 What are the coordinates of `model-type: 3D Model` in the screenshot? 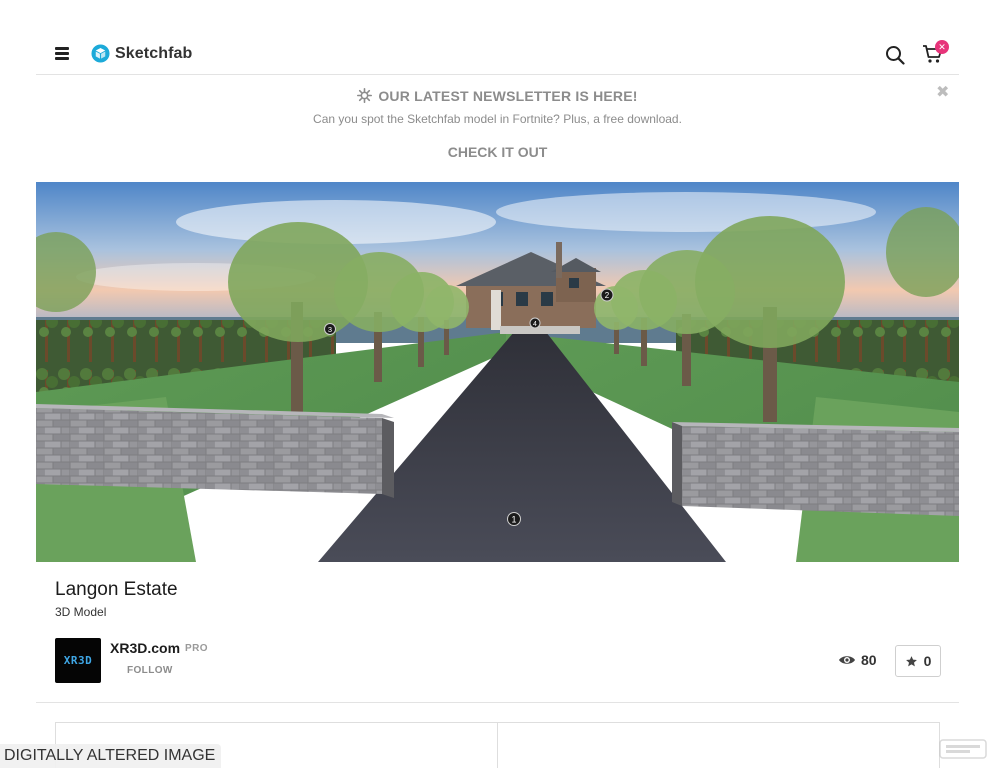 It's located at (81, 612).